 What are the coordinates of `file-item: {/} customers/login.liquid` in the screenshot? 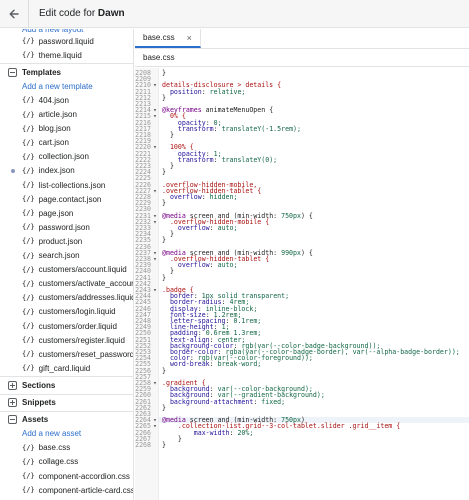 It's located at (66, 312).